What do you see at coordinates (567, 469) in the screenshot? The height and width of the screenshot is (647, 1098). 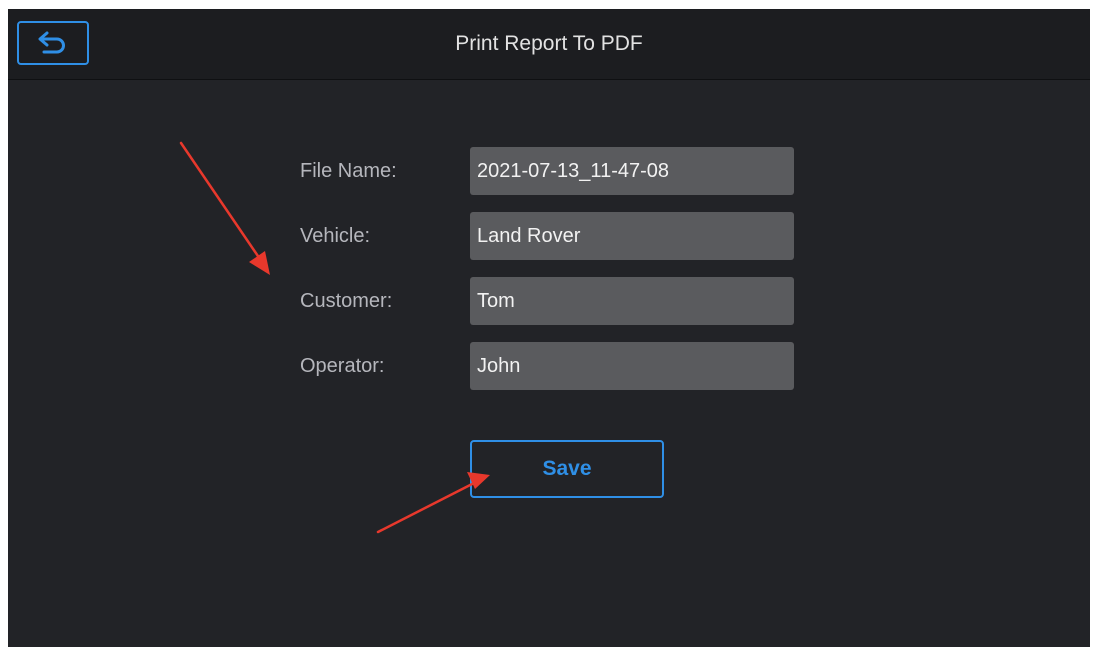 I see `save-button: Save` at bounding box center [567, 469].